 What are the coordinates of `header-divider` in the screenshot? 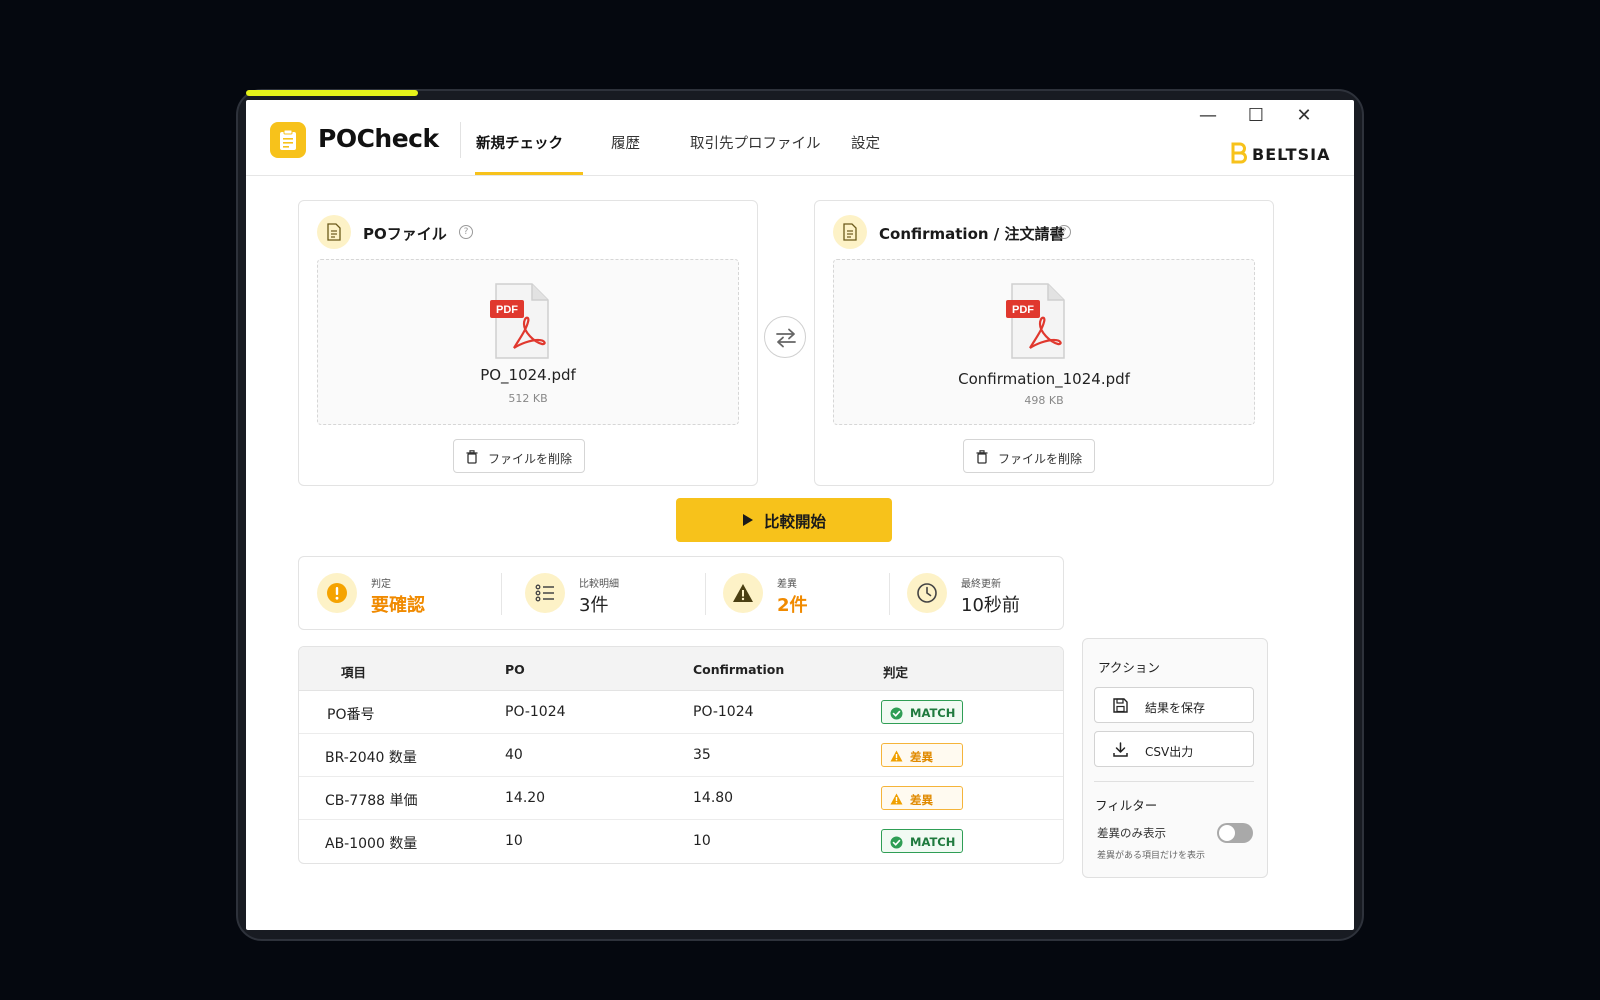 It's located at (460, 140).